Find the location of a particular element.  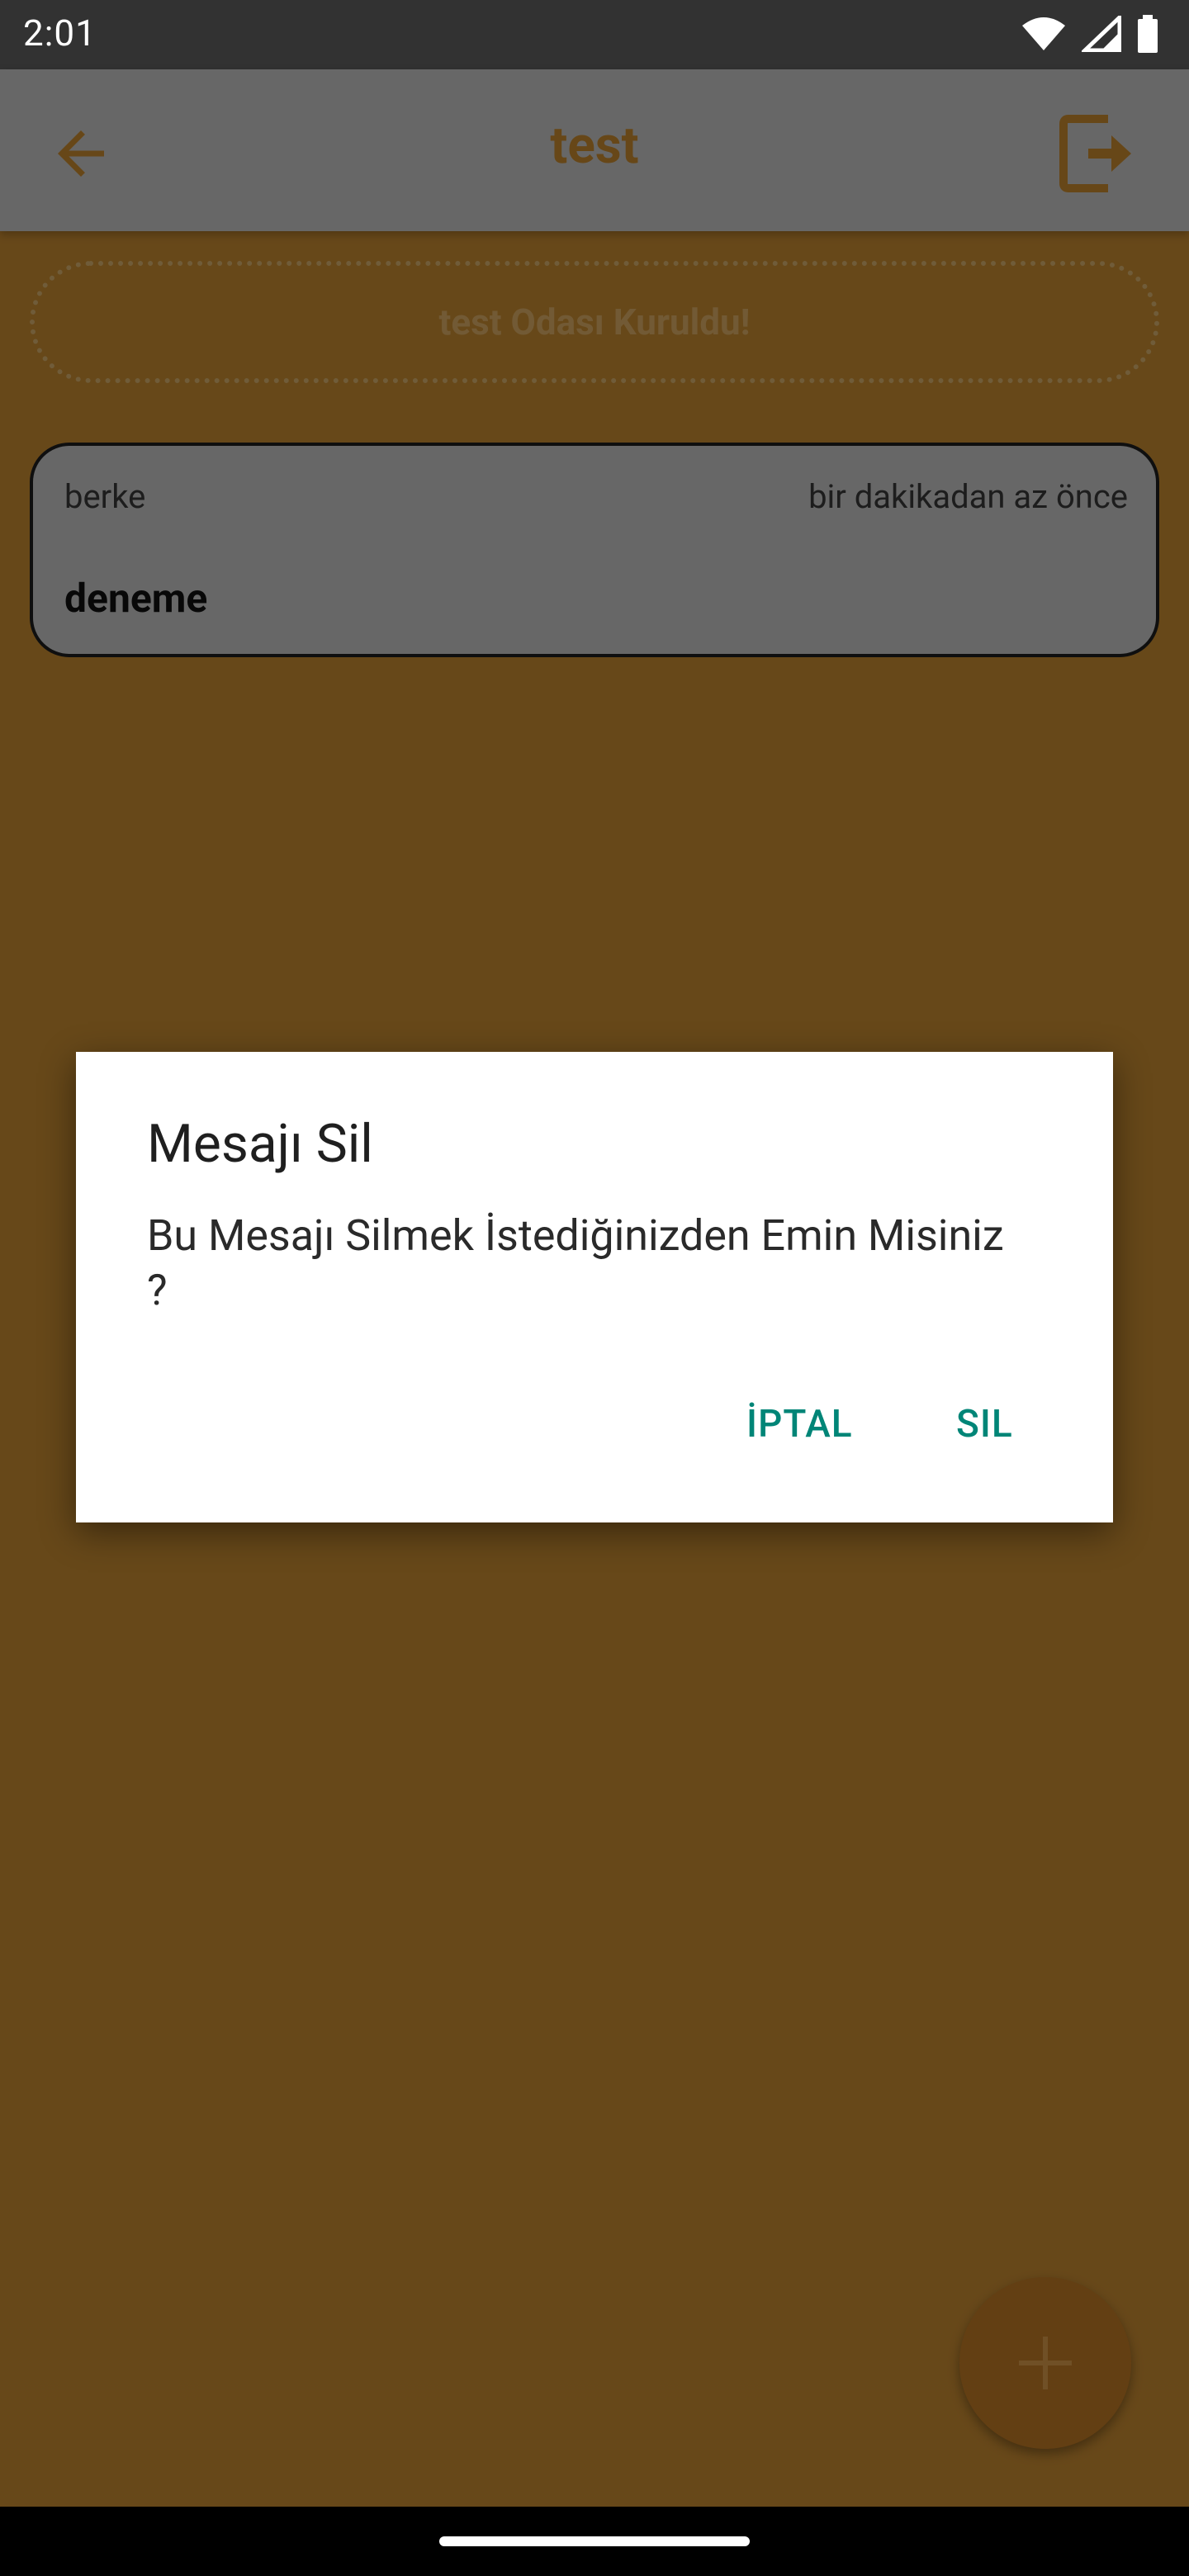

delete-button: SIL is located at coordinates (984, 1424).